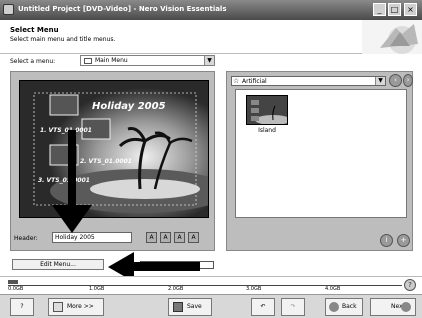 The height and width of the screenshot is (318, 422). What do you see at coordinates (176, 289) in the screenshot?
I see `capacity-tick: 2.0GB` at bounding box center [176, 289].